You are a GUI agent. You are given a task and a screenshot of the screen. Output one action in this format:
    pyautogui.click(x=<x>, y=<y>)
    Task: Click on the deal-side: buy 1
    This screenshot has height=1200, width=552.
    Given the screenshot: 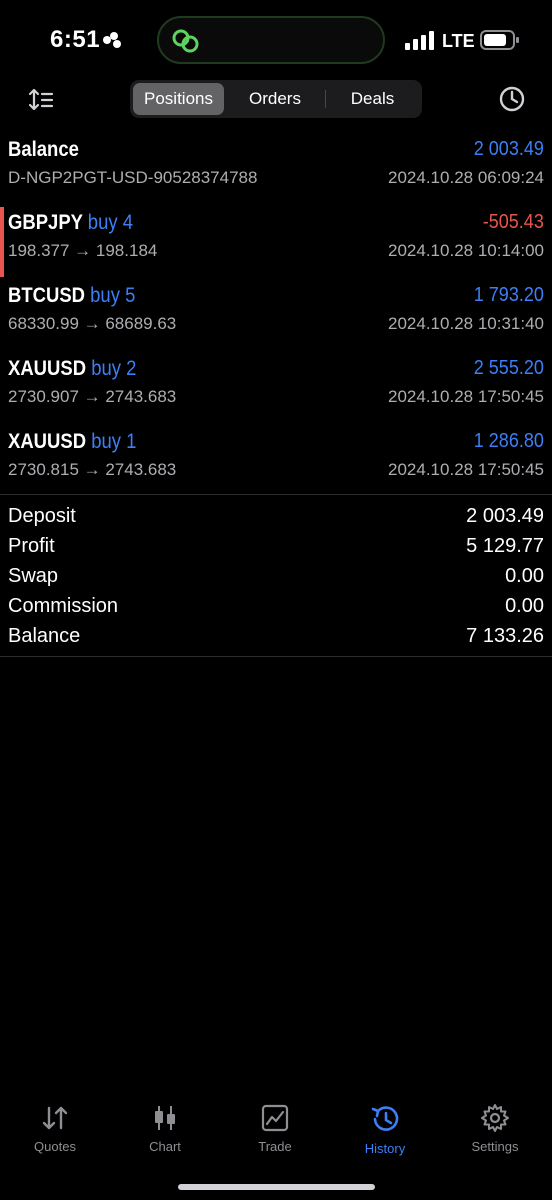 What is the action you would take?
    pyautogui.click(x=114, y=441)
    